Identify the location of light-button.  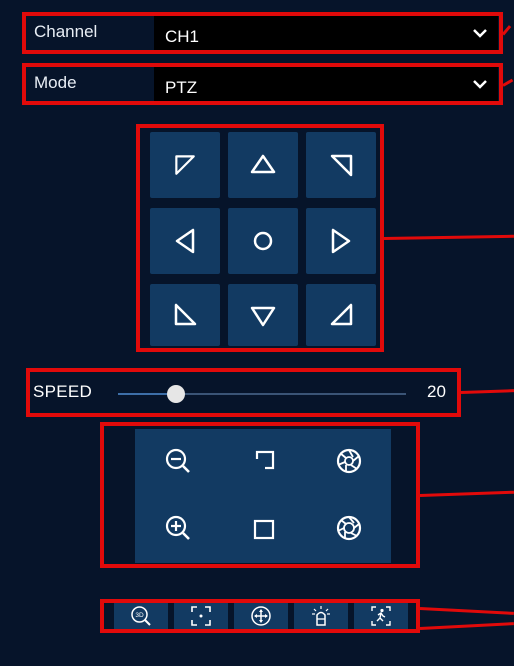
(321, 616).